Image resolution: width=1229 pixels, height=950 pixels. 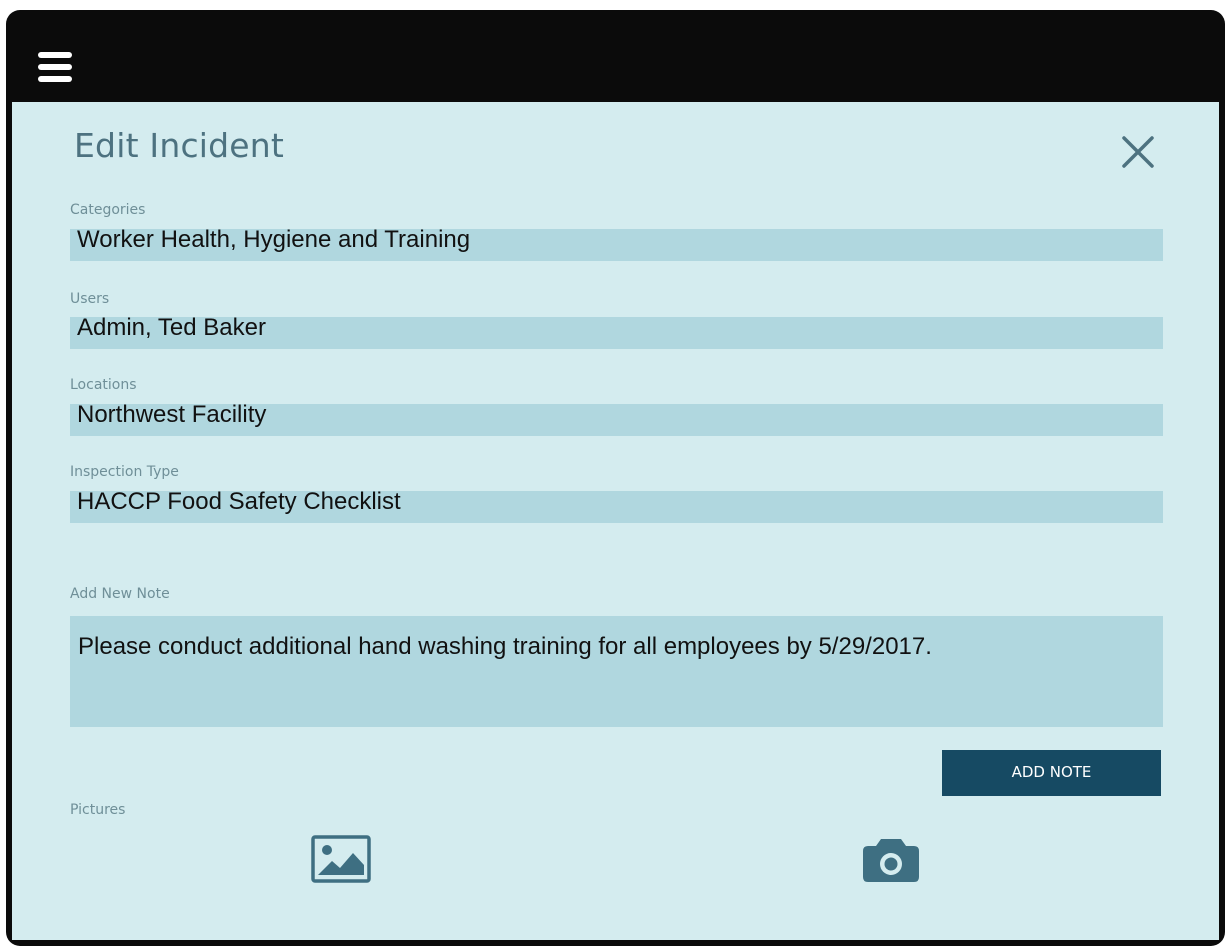 I want to click on users-label: Users, so click(x=90, y=299).